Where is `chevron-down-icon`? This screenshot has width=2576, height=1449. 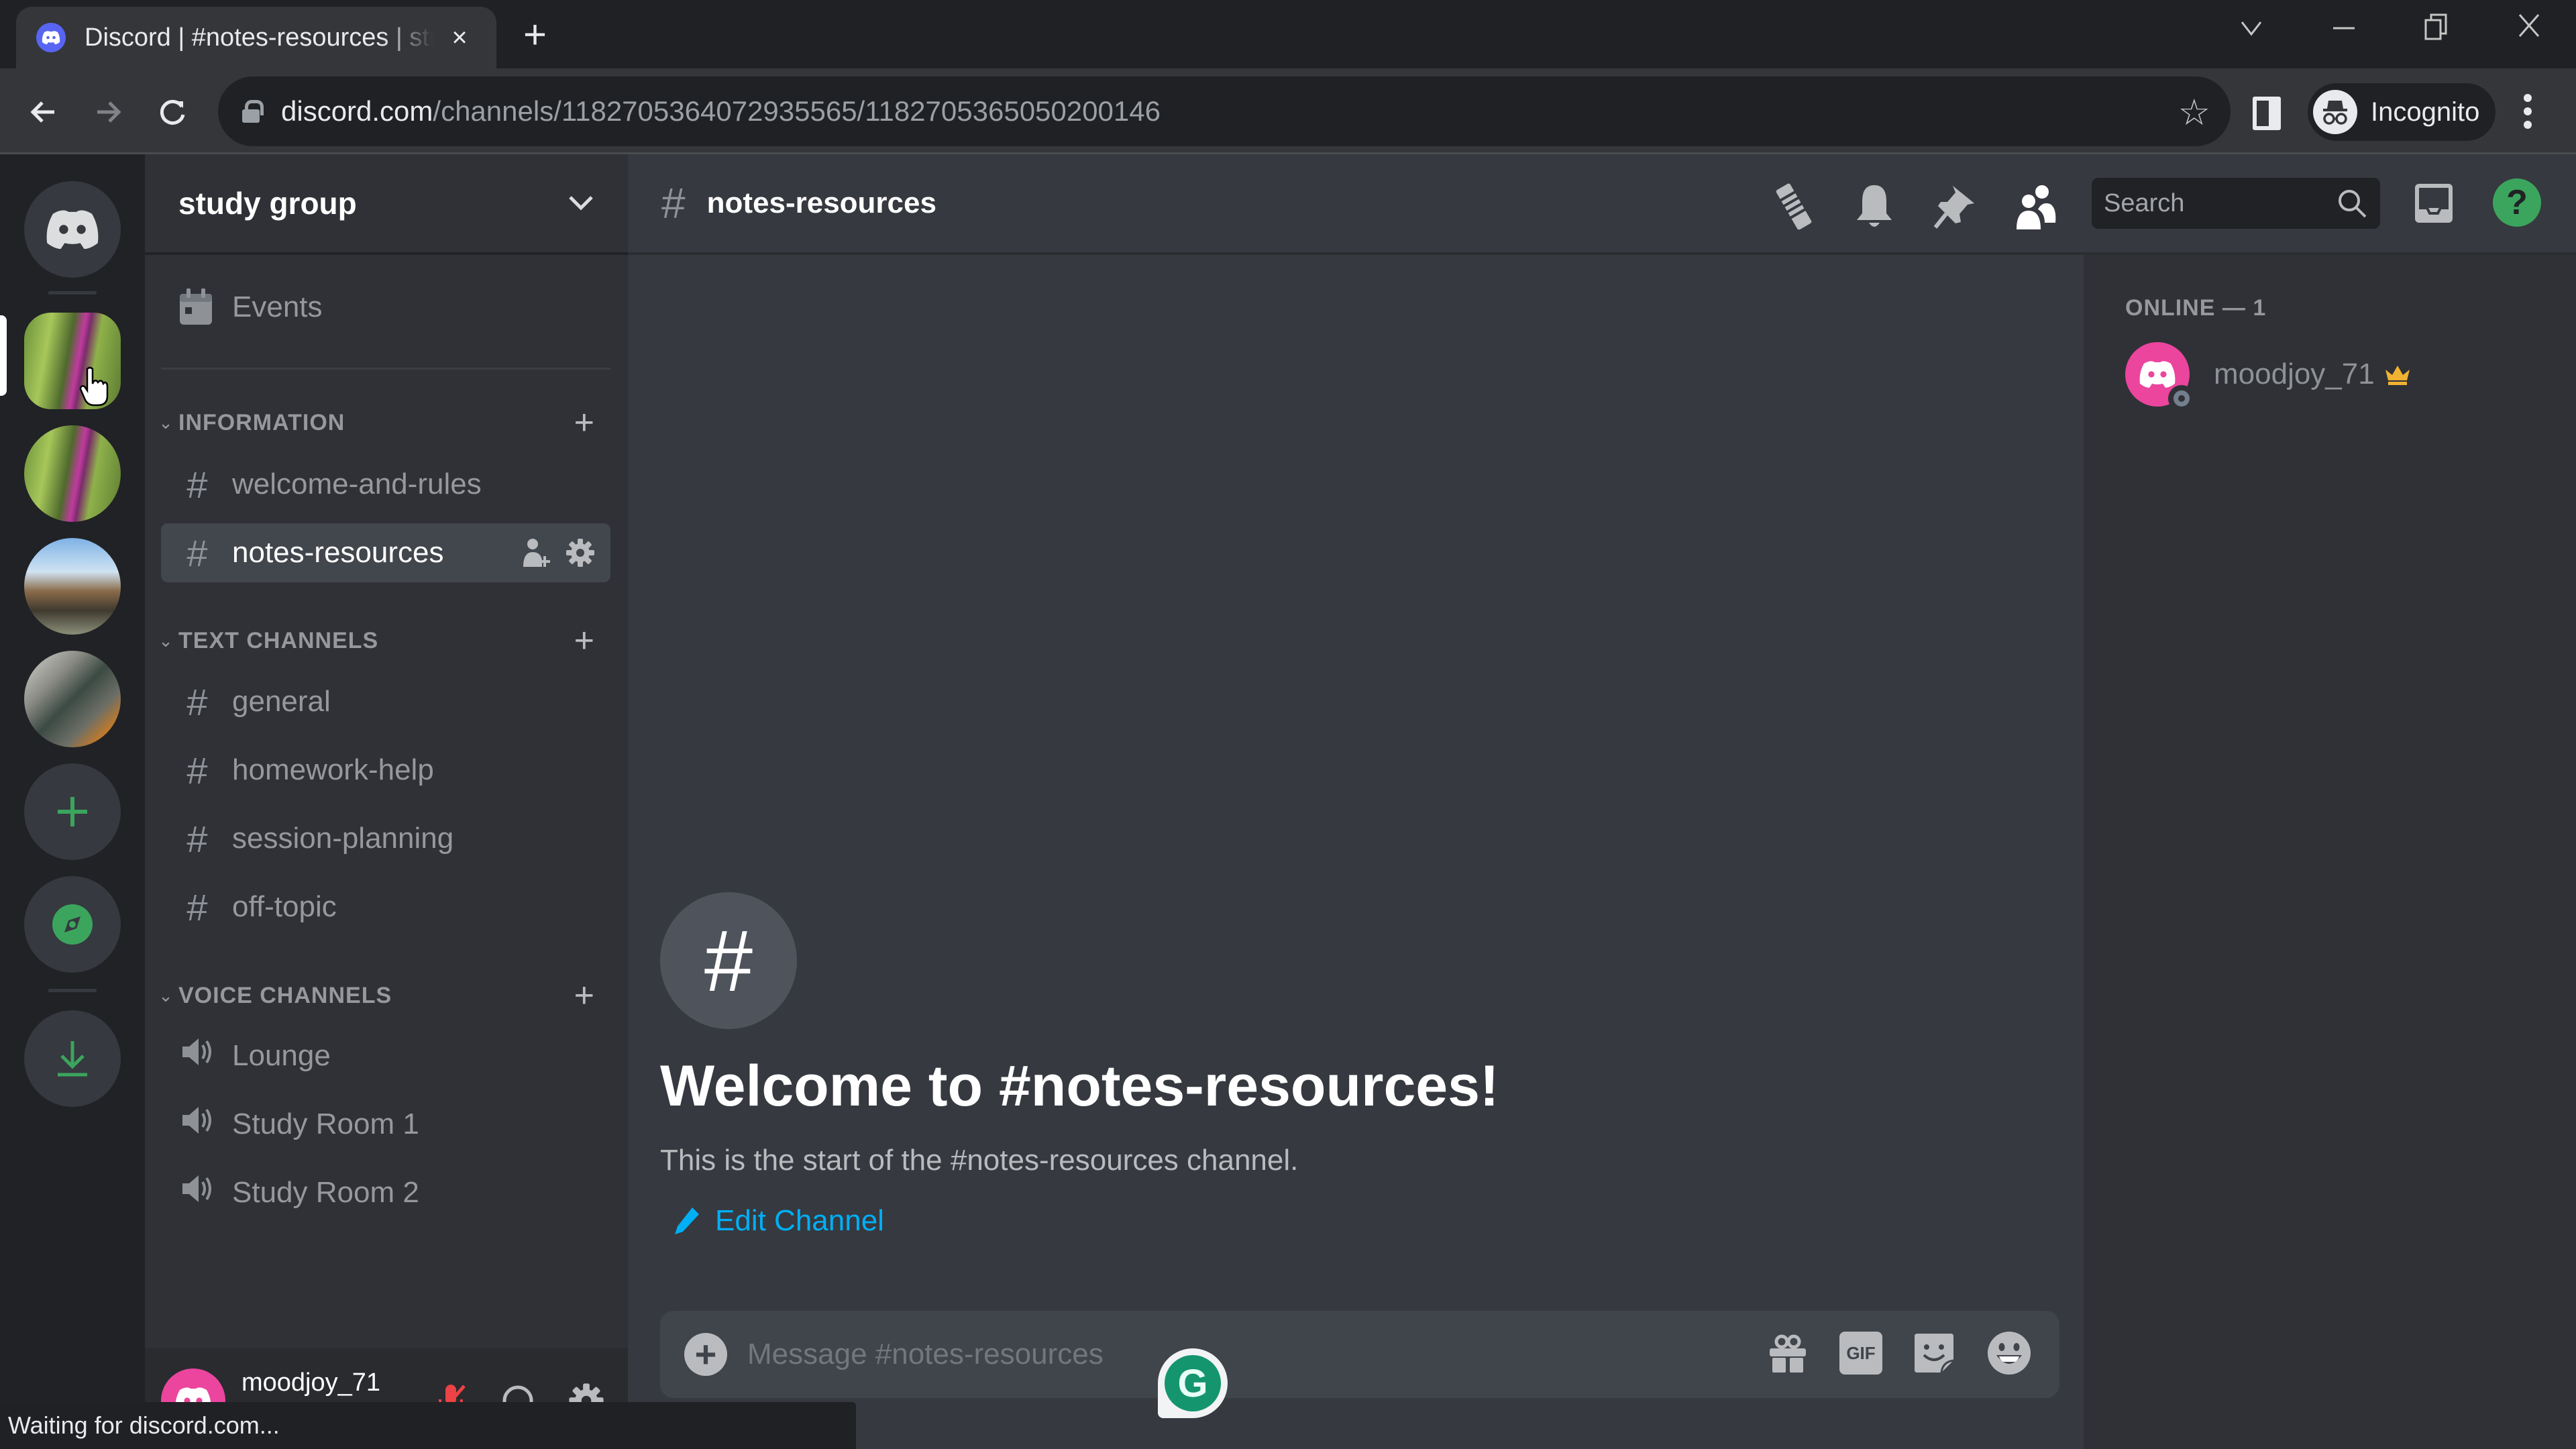 chevron-down-icon is located at coordinates (581, 204).